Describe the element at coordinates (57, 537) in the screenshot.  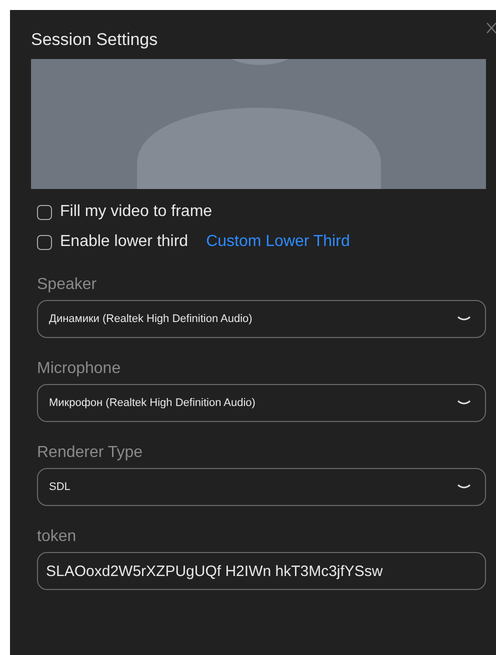
I see `field-label: token` at that location.